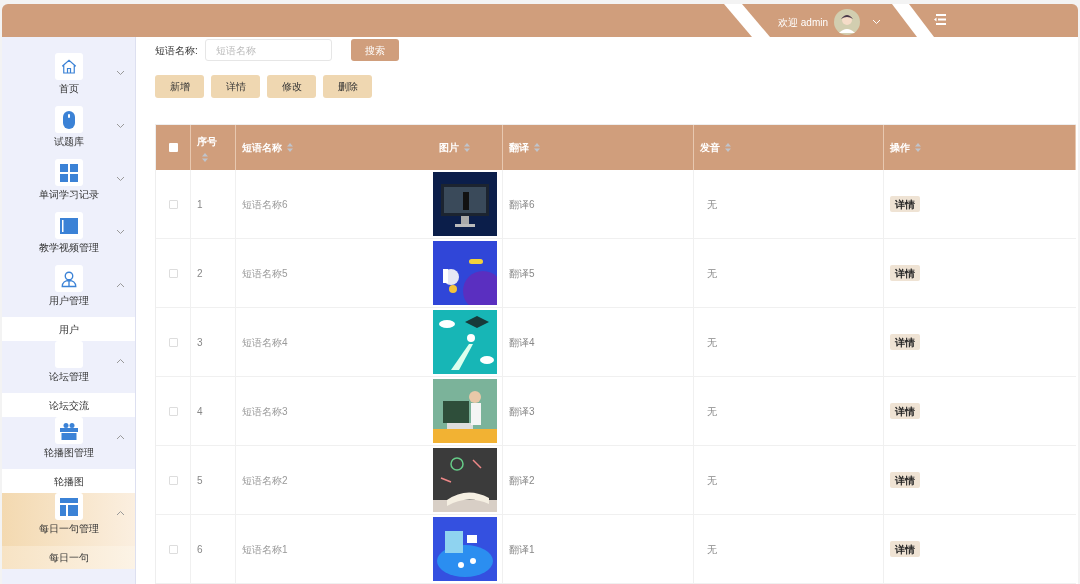 The image size is (1080, 584). What do you see at coordinates (68, 367) in the screenshot?
I see `sidebar-item: 论坛管理` at bounding box center [68, 367].